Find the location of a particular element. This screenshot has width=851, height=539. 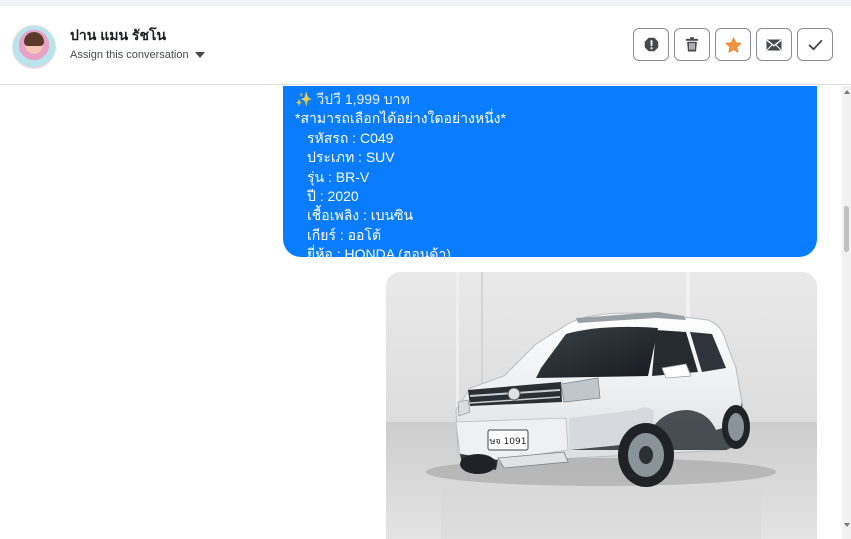

vertical-scrollbar is located at coordinates (846, 312).